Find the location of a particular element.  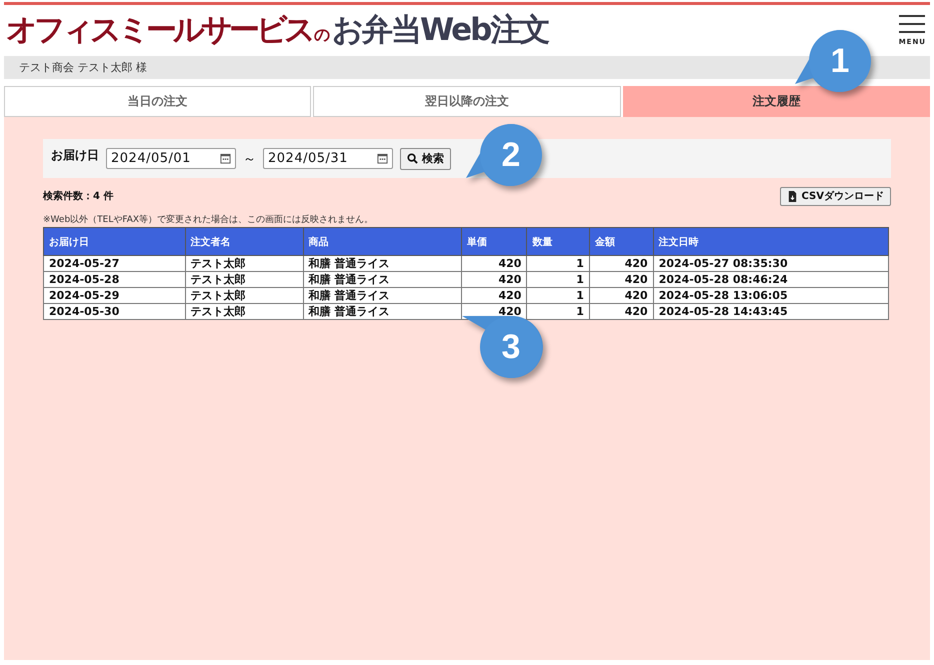

csv-download-button: CSVダウンロード is located at coordinates (835, 196).